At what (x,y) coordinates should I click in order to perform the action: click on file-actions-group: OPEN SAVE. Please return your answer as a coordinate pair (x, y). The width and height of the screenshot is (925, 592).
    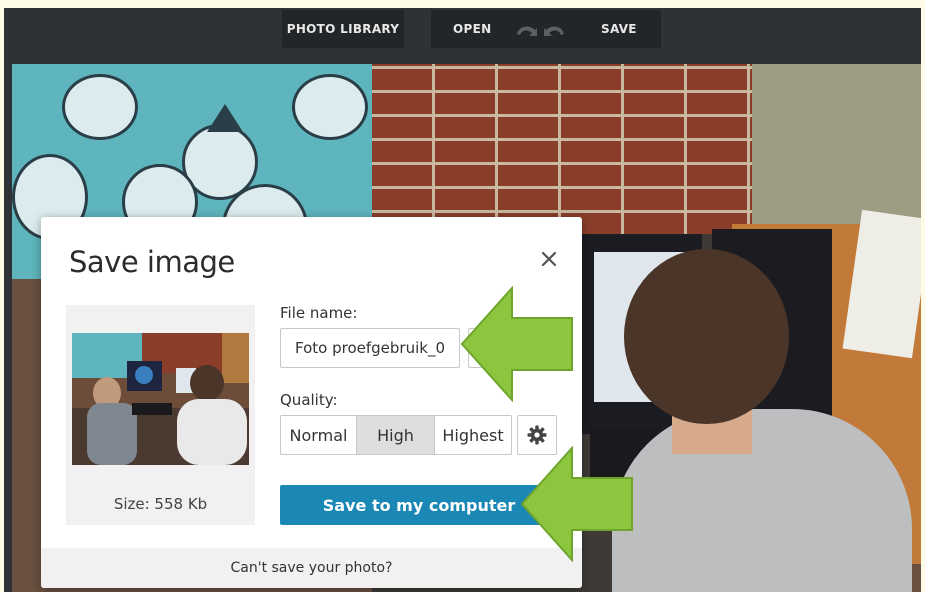
    Looking at the image, I should click on (546, 29).